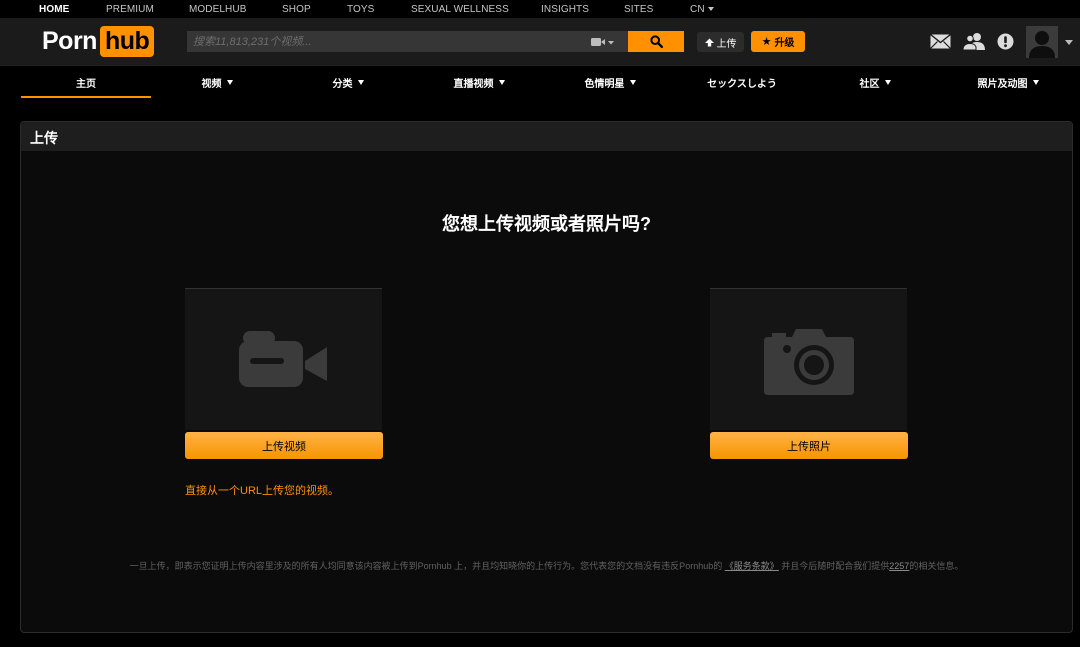 The height and width of the screenshot is (647, 1080). I want to click on language-selector: CN, so click(702, 9).